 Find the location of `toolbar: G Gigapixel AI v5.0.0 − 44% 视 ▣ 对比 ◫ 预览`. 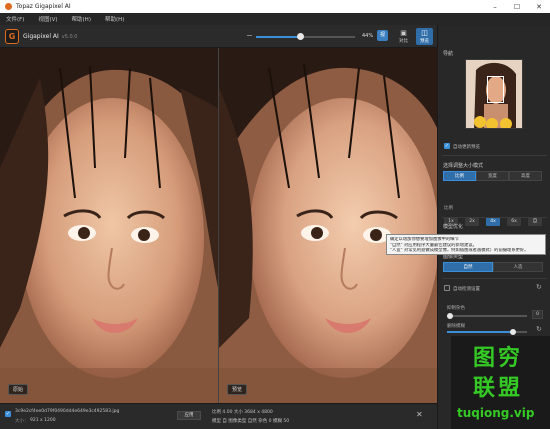

toolbar: G Gigapixel AI v5.0.0 − 44% 视 ▣ 对比 ◫ 预览 is located at coordinates (218, 36).